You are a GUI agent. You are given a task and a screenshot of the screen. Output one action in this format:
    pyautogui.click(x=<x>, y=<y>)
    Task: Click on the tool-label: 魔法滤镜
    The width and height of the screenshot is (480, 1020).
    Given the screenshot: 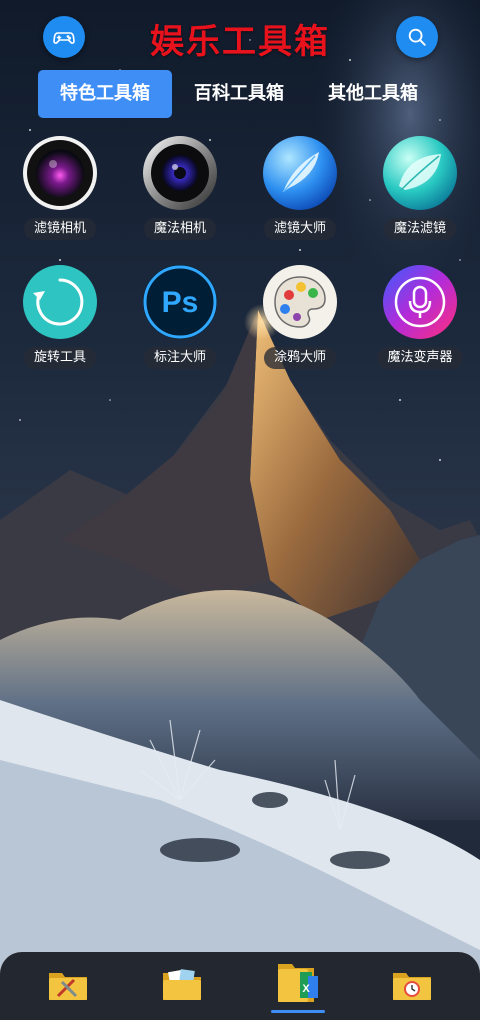 What is the action you would take?
    pyautogui.click(x=419, y=229)
    